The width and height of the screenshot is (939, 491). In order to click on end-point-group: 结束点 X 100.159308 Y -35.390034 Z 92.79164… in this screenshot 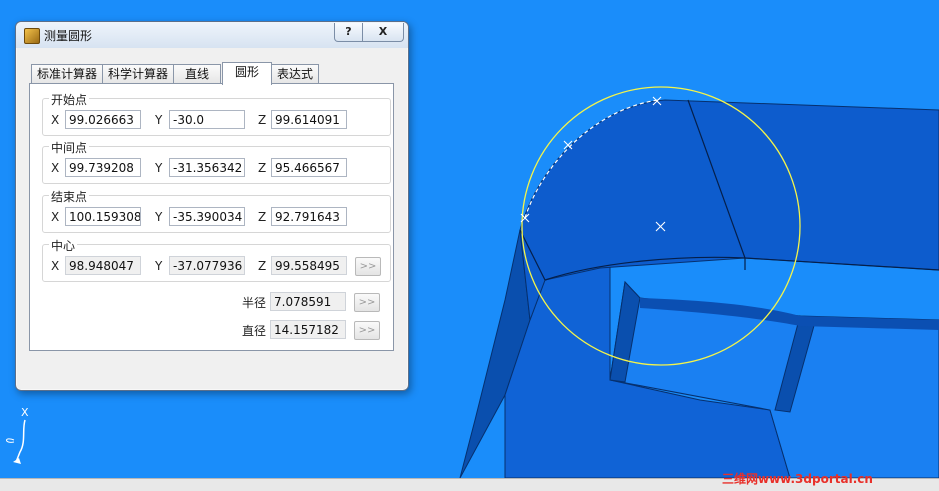, I will do `click(216, 210)`.